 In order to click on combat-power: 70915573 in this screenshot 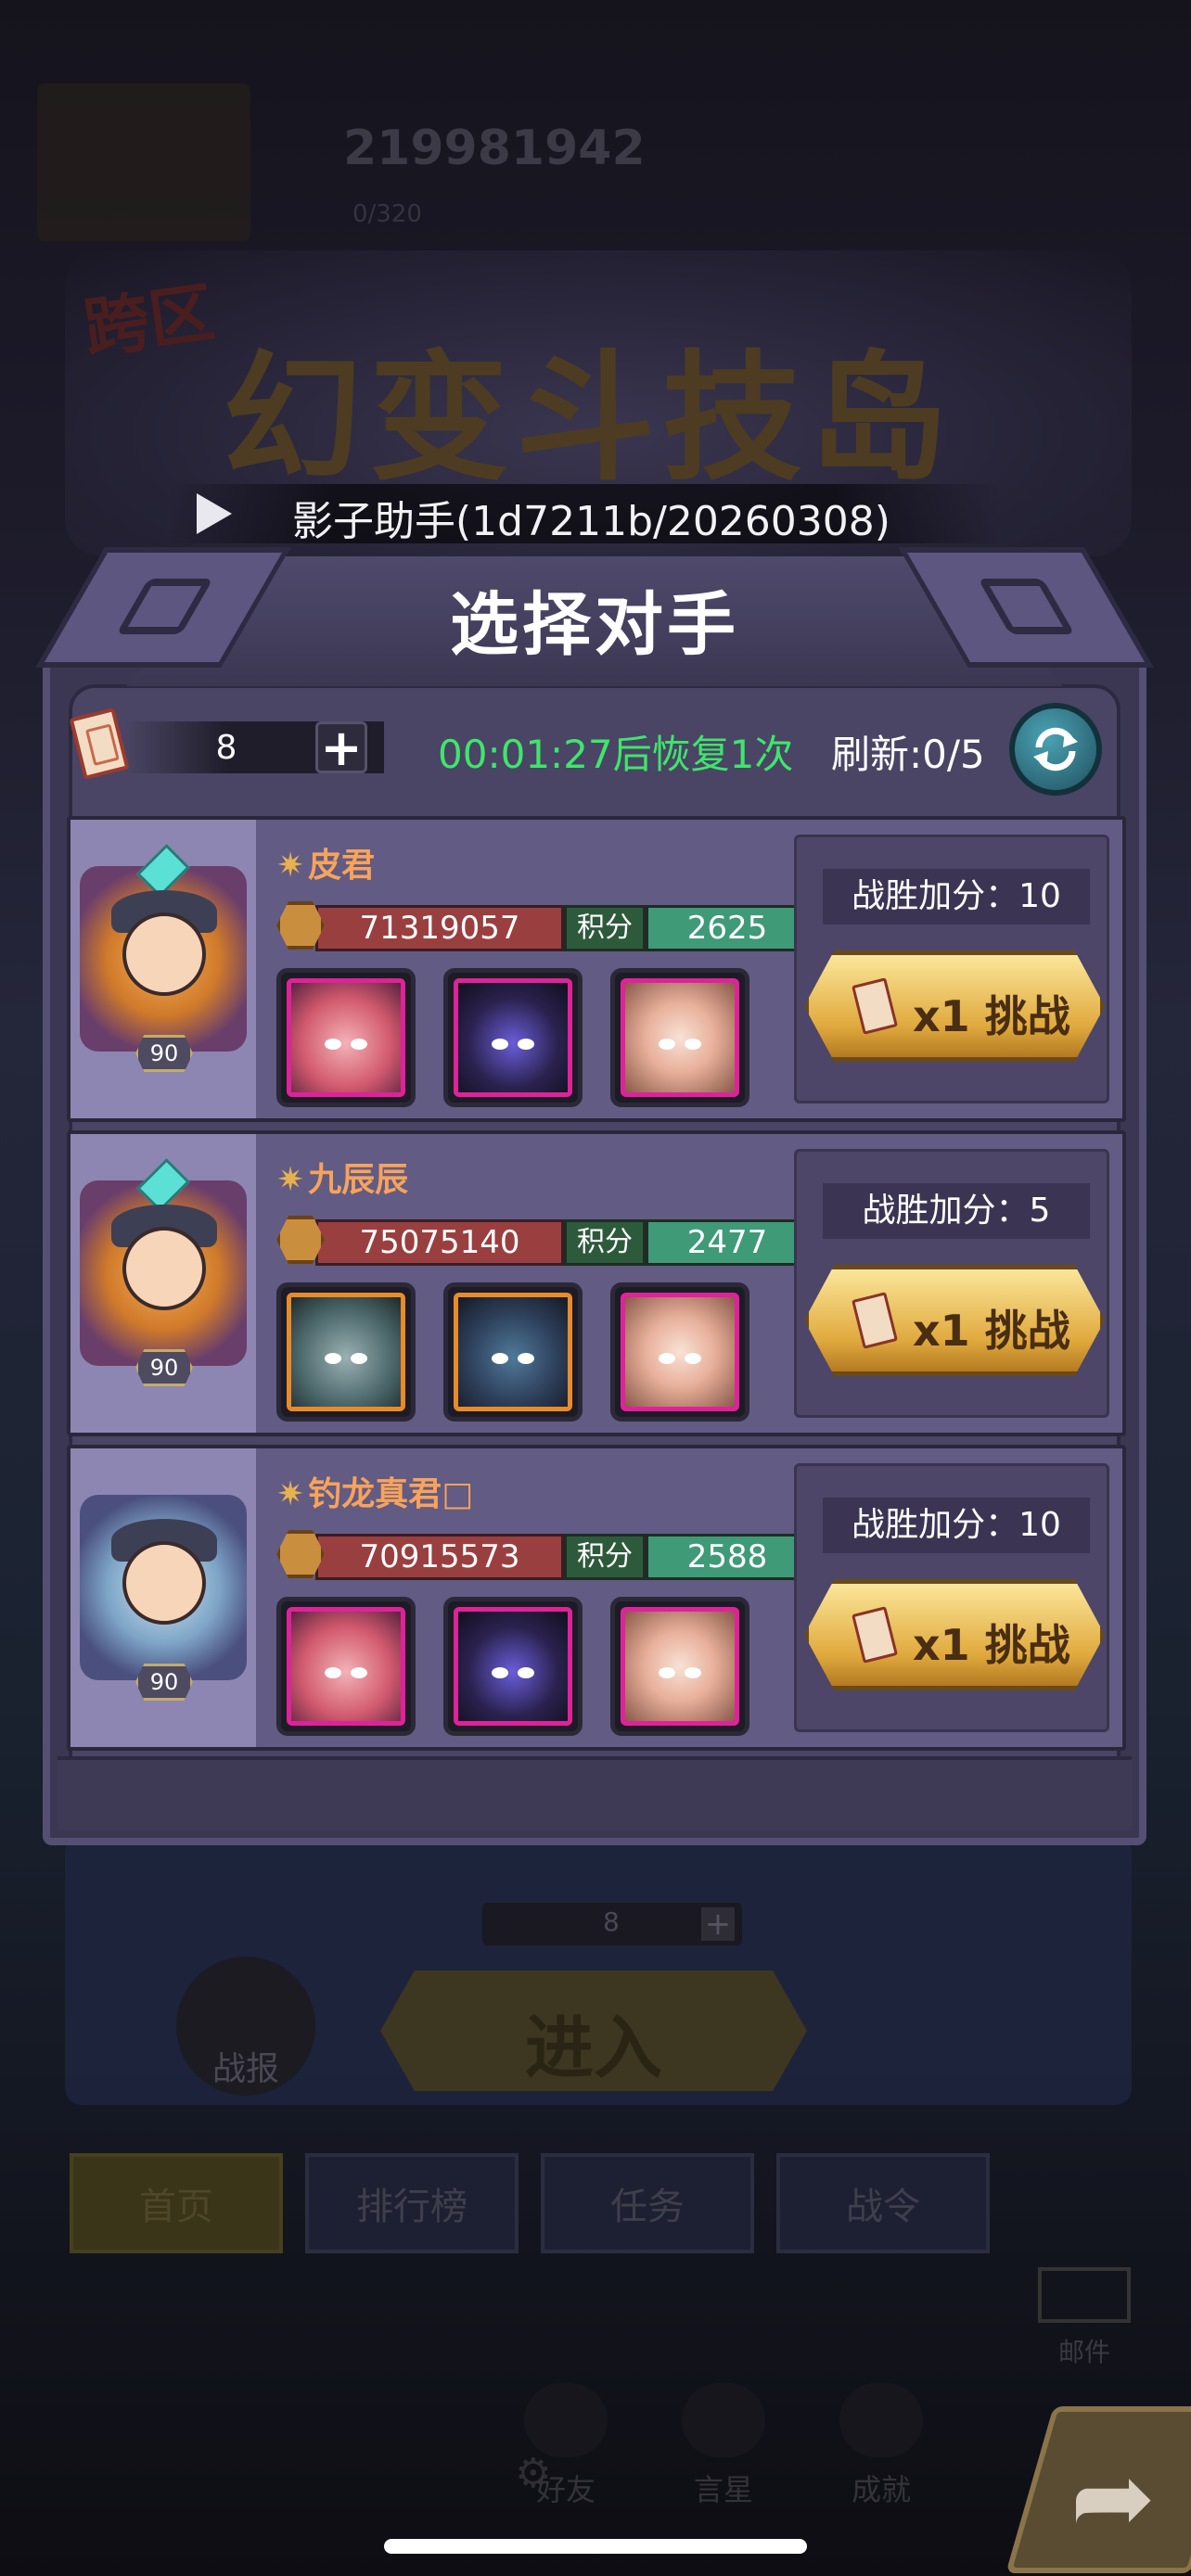, I will do `click(439, 1557)`.